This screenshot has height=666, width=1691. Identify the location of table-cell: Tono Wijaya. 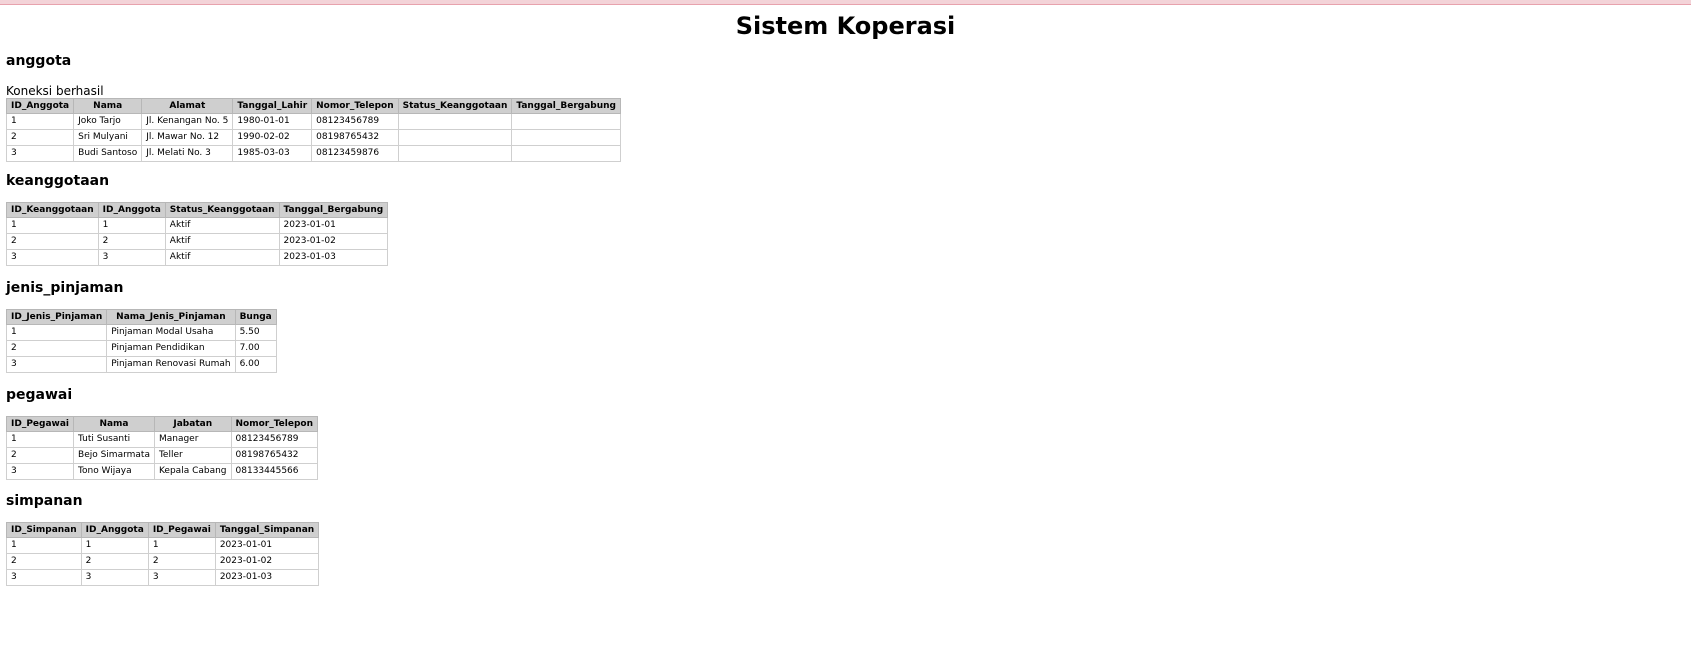
(114, 471).